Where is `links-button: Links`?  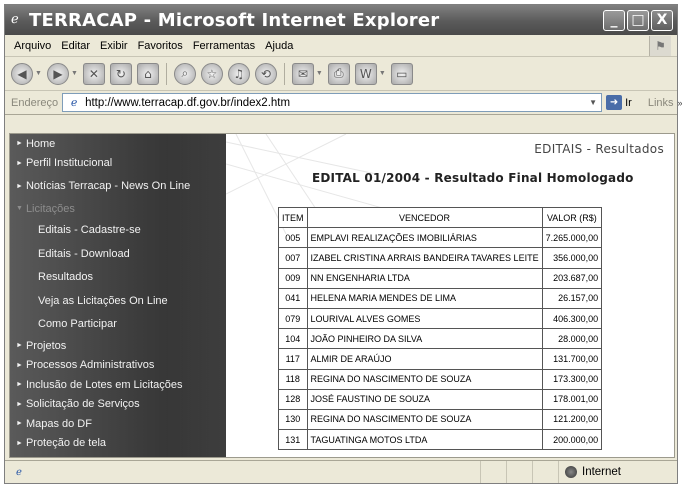 links-button: Links is located at coordinates (661, 103).